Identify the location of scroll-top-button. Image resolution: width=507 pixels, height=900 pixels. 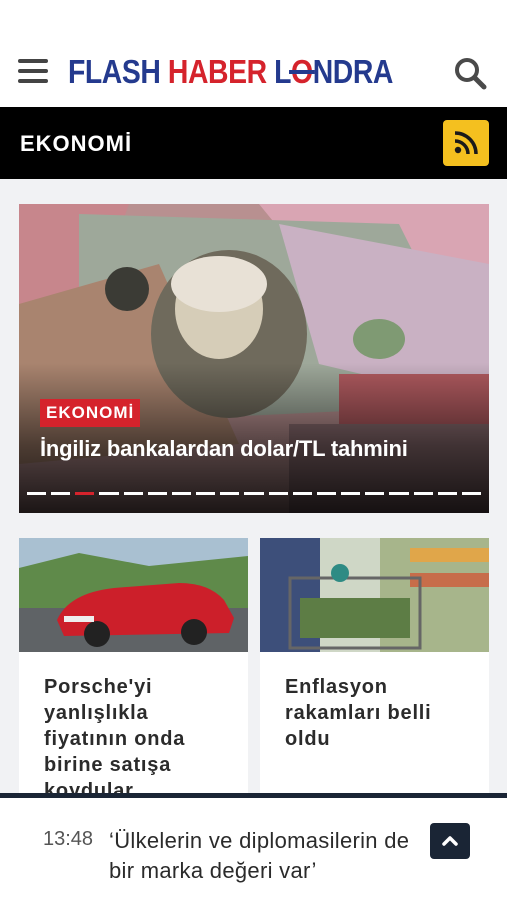
(450, 841).